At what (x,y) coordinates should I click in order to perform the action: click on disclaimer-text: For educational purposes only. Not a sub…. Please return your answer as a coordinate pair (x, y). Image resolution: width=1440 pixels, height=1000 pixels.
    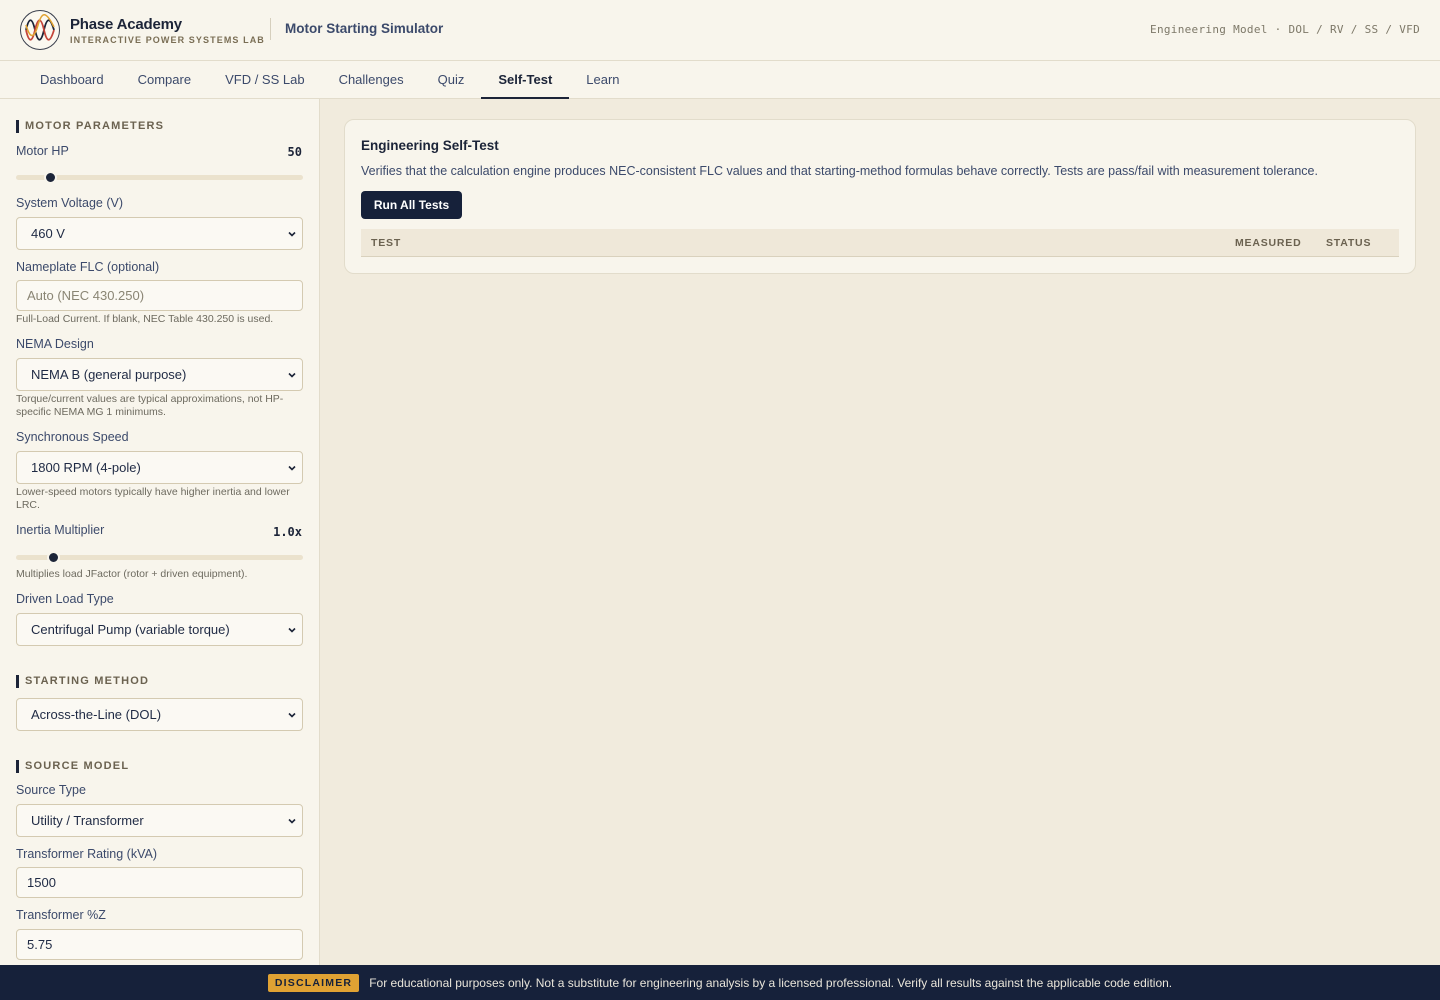
    Looking at the image, I should click on (771, 982).